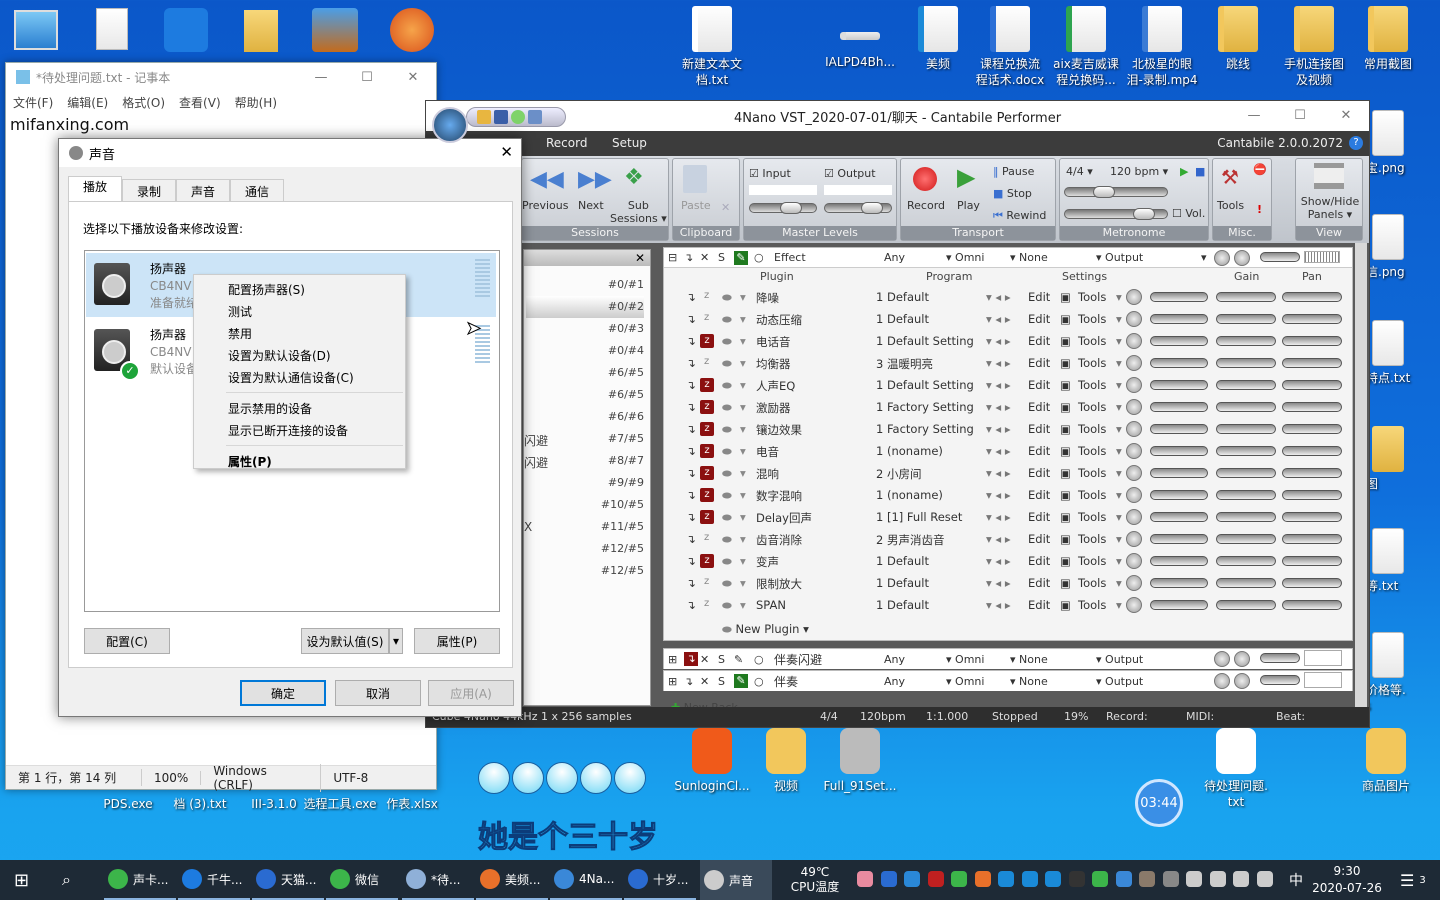  I want to click on vol-checkbox: ☐ Vol., so click(1188, 213).